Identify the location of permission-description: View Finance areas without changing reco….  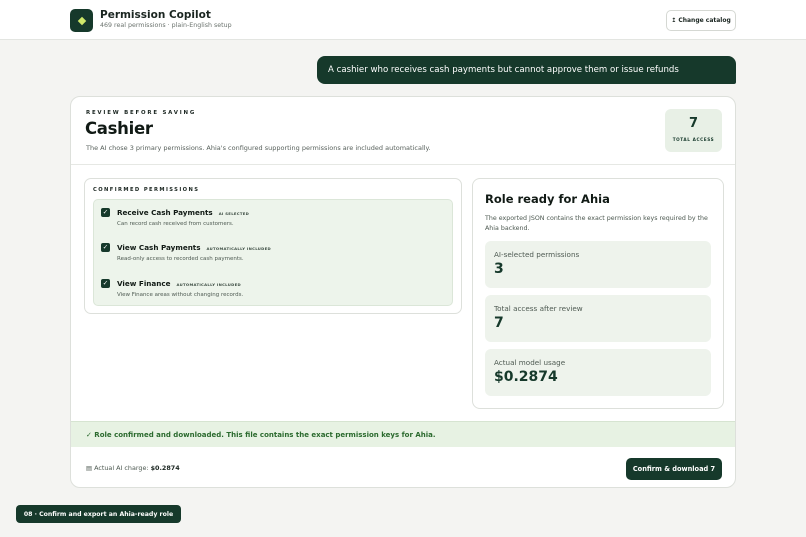
(180, 295).